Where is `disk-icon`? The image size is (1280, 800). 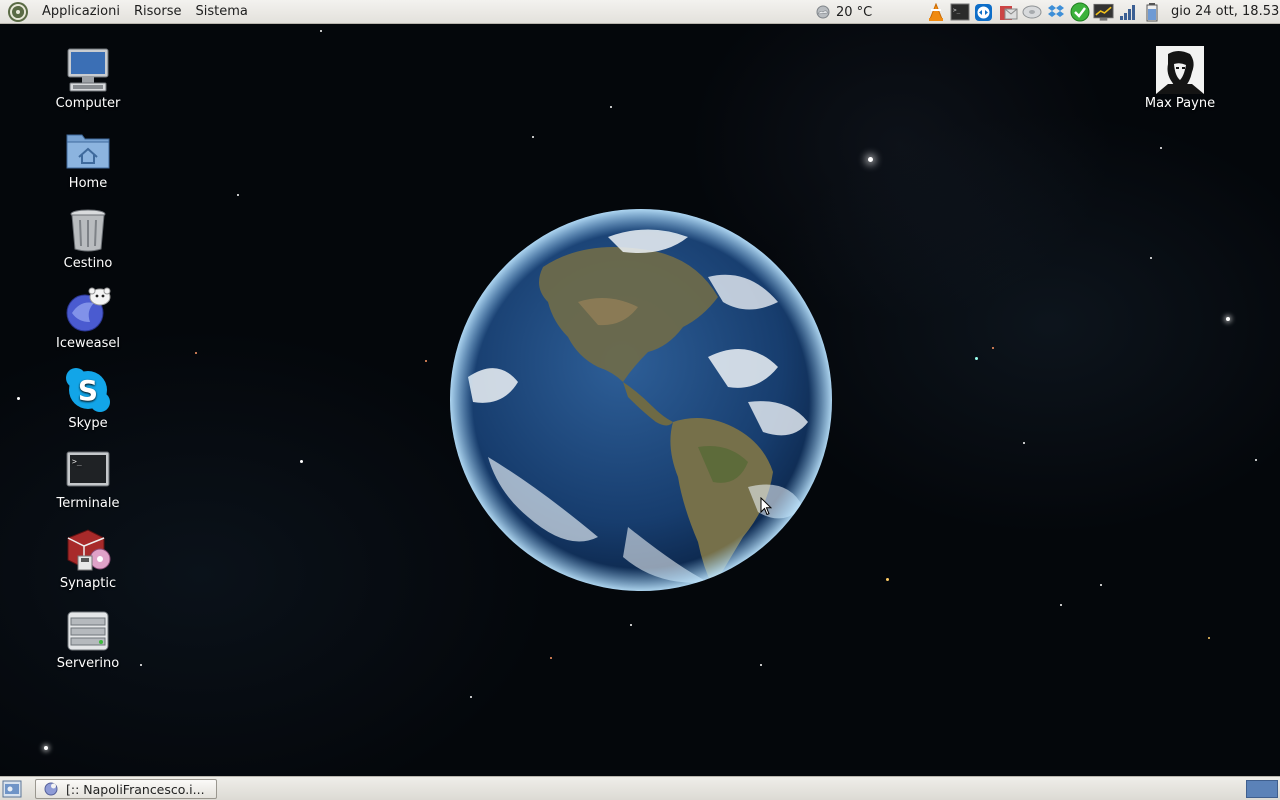
disk-icon is located at coordinates (1031, 12).